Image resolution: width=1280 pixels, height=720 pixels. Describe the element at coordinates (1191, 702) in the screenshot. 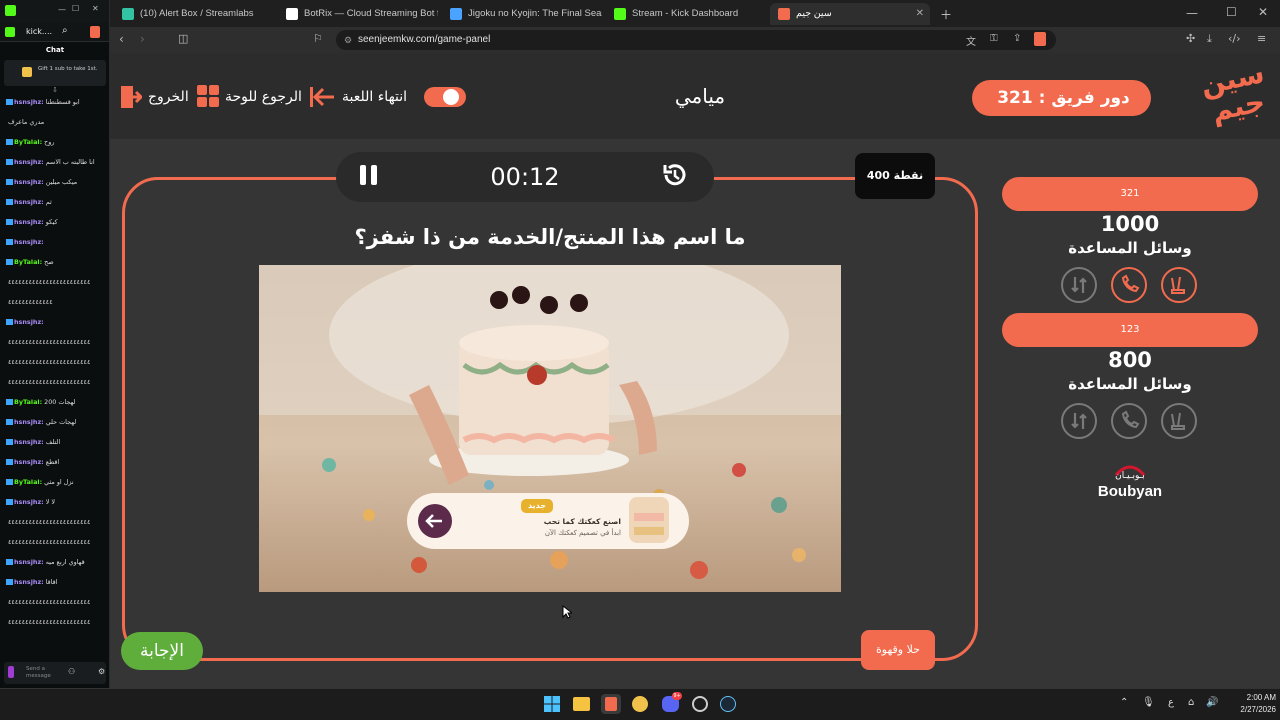

I see `network-icon: ⌂` at that location.